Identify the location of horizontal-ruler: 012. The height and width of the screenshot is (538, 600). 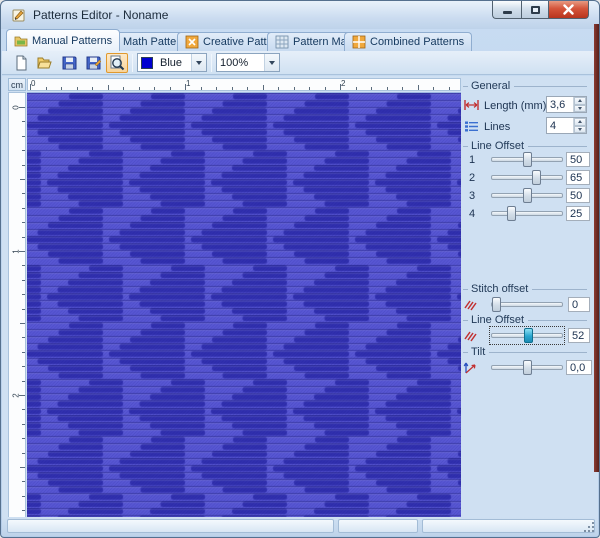
(244, 84).